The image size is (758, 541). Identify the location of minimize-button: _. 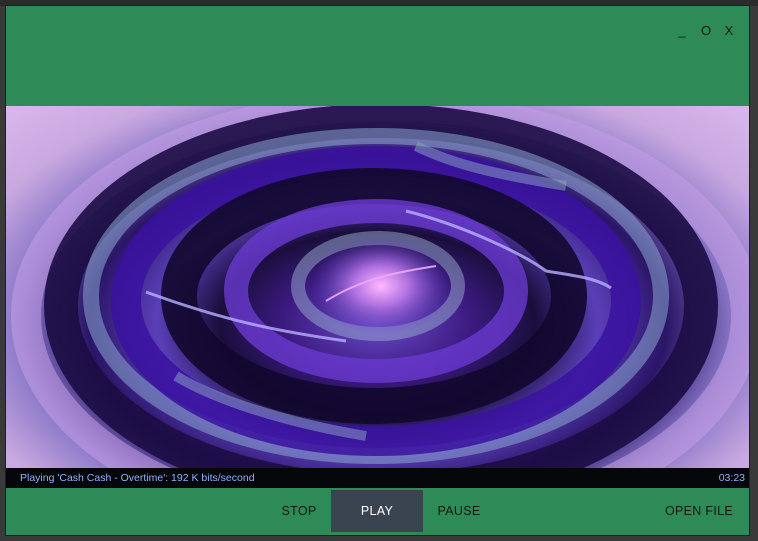
(682, 31).